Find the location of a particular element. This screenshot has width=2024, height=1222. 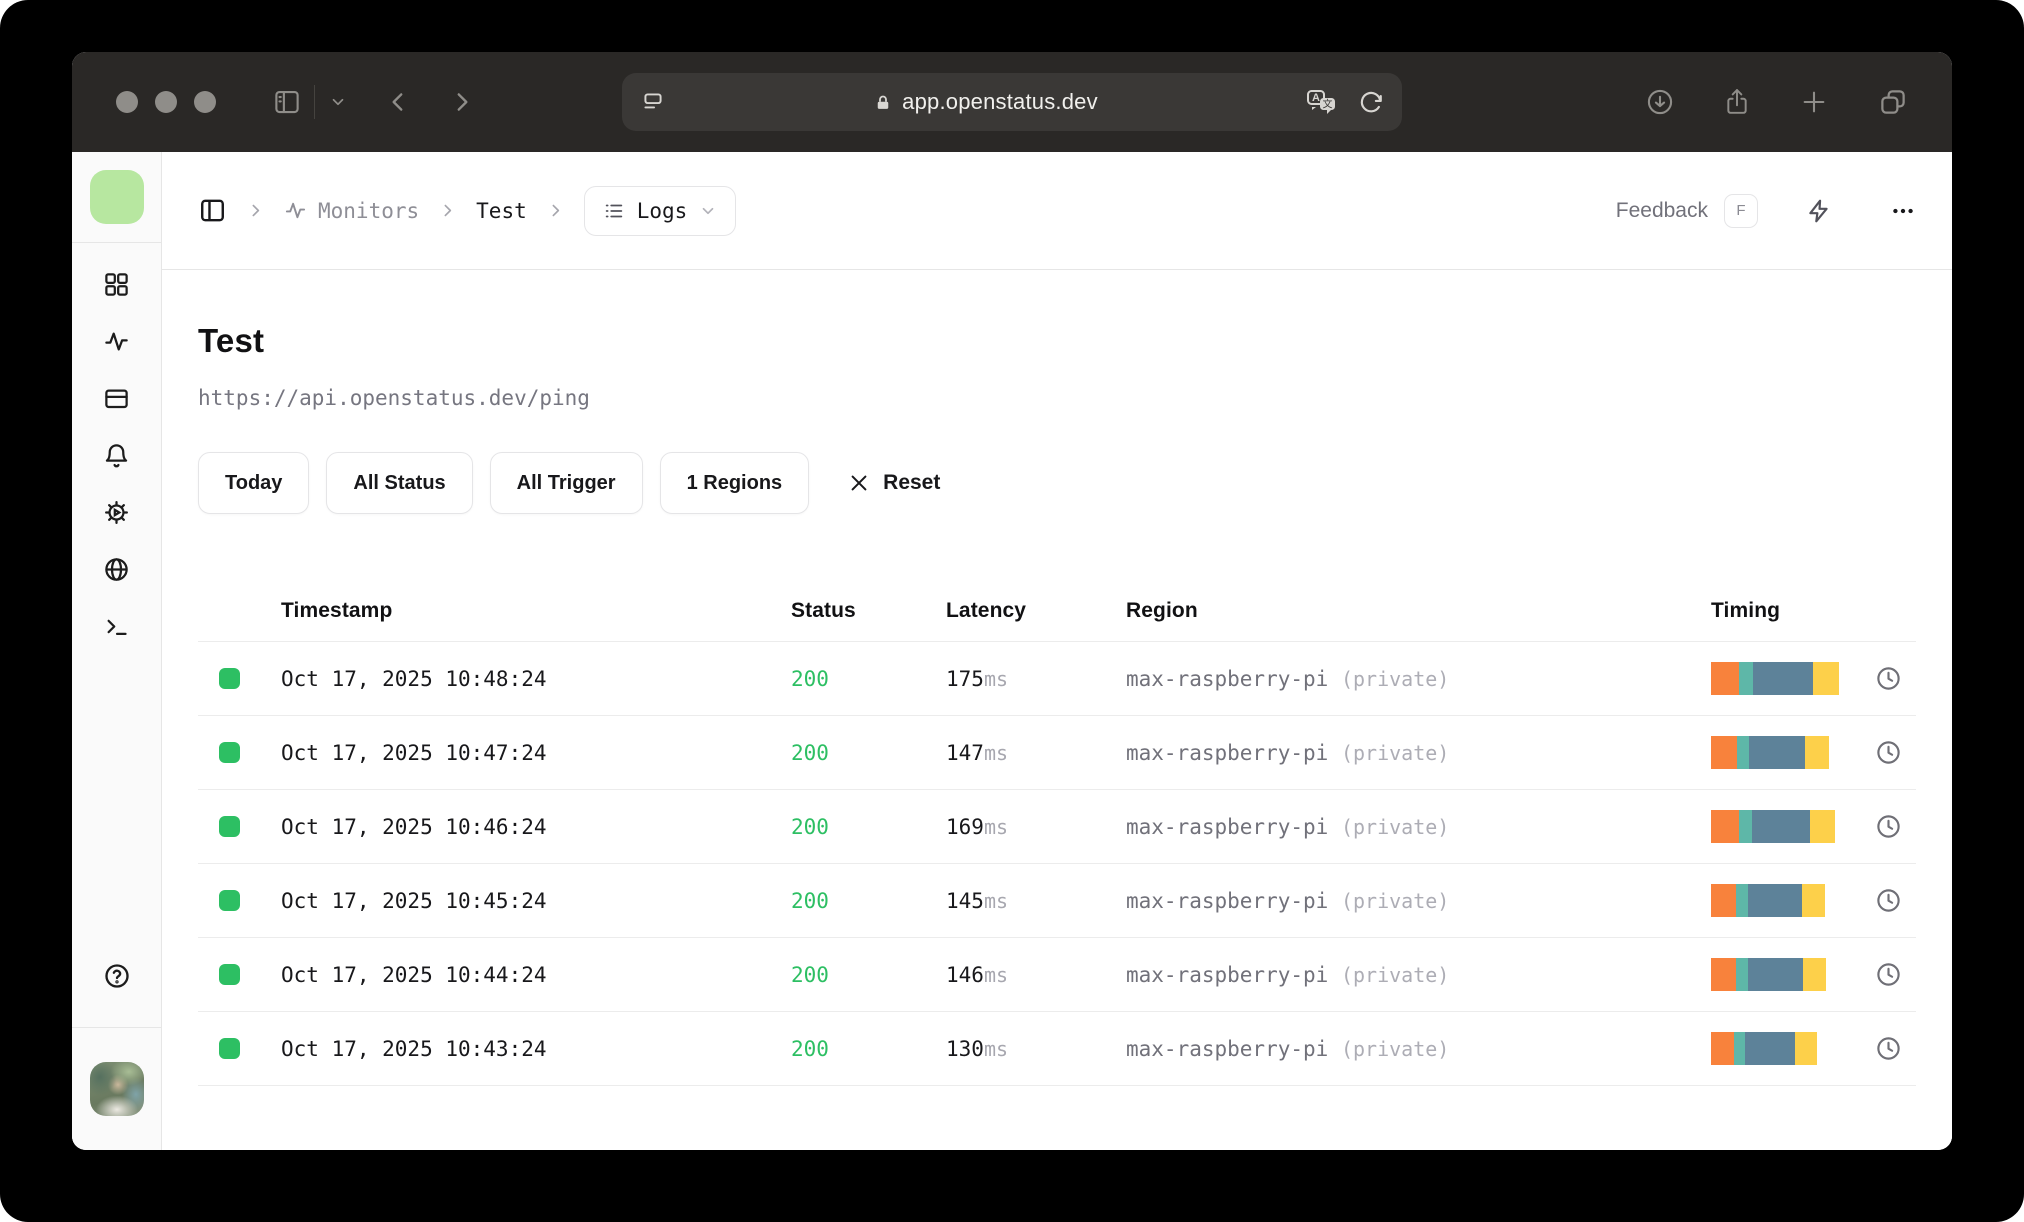

sidebar-item-notifications is located at coordinates (116, 455).